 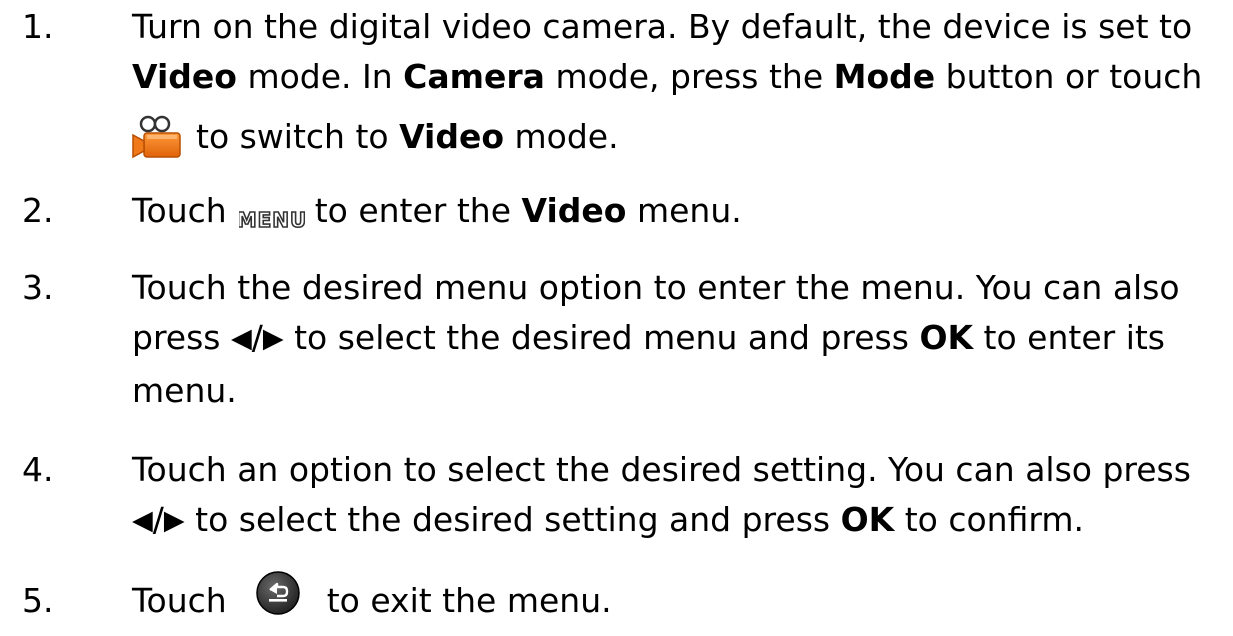 What do you see at coordinates (179, 210) in the screenshot?
I see `step-2-text: Touch` at bounding box center [179, 210].